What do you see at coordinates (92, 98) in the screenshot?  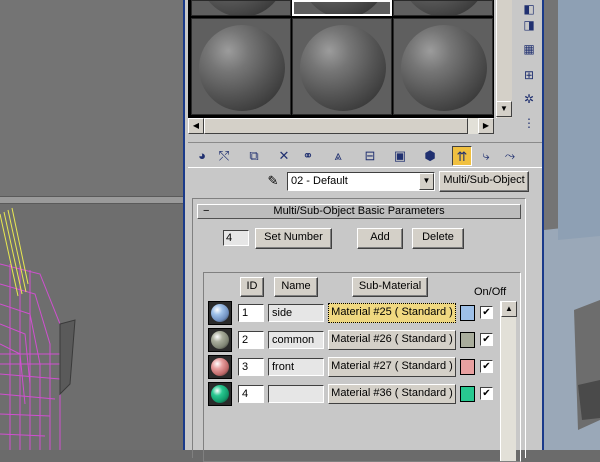 I see `viewport-top-left` at bounding box center [92, 98].